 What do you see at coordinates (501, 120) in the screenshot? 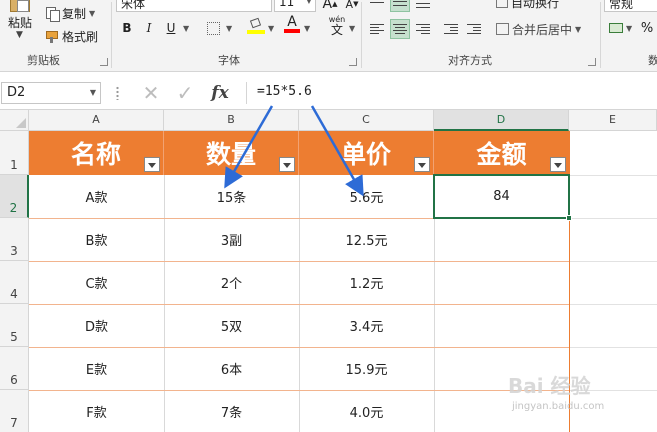
I see `column-header-d: D` at bounding box center [501, 120].